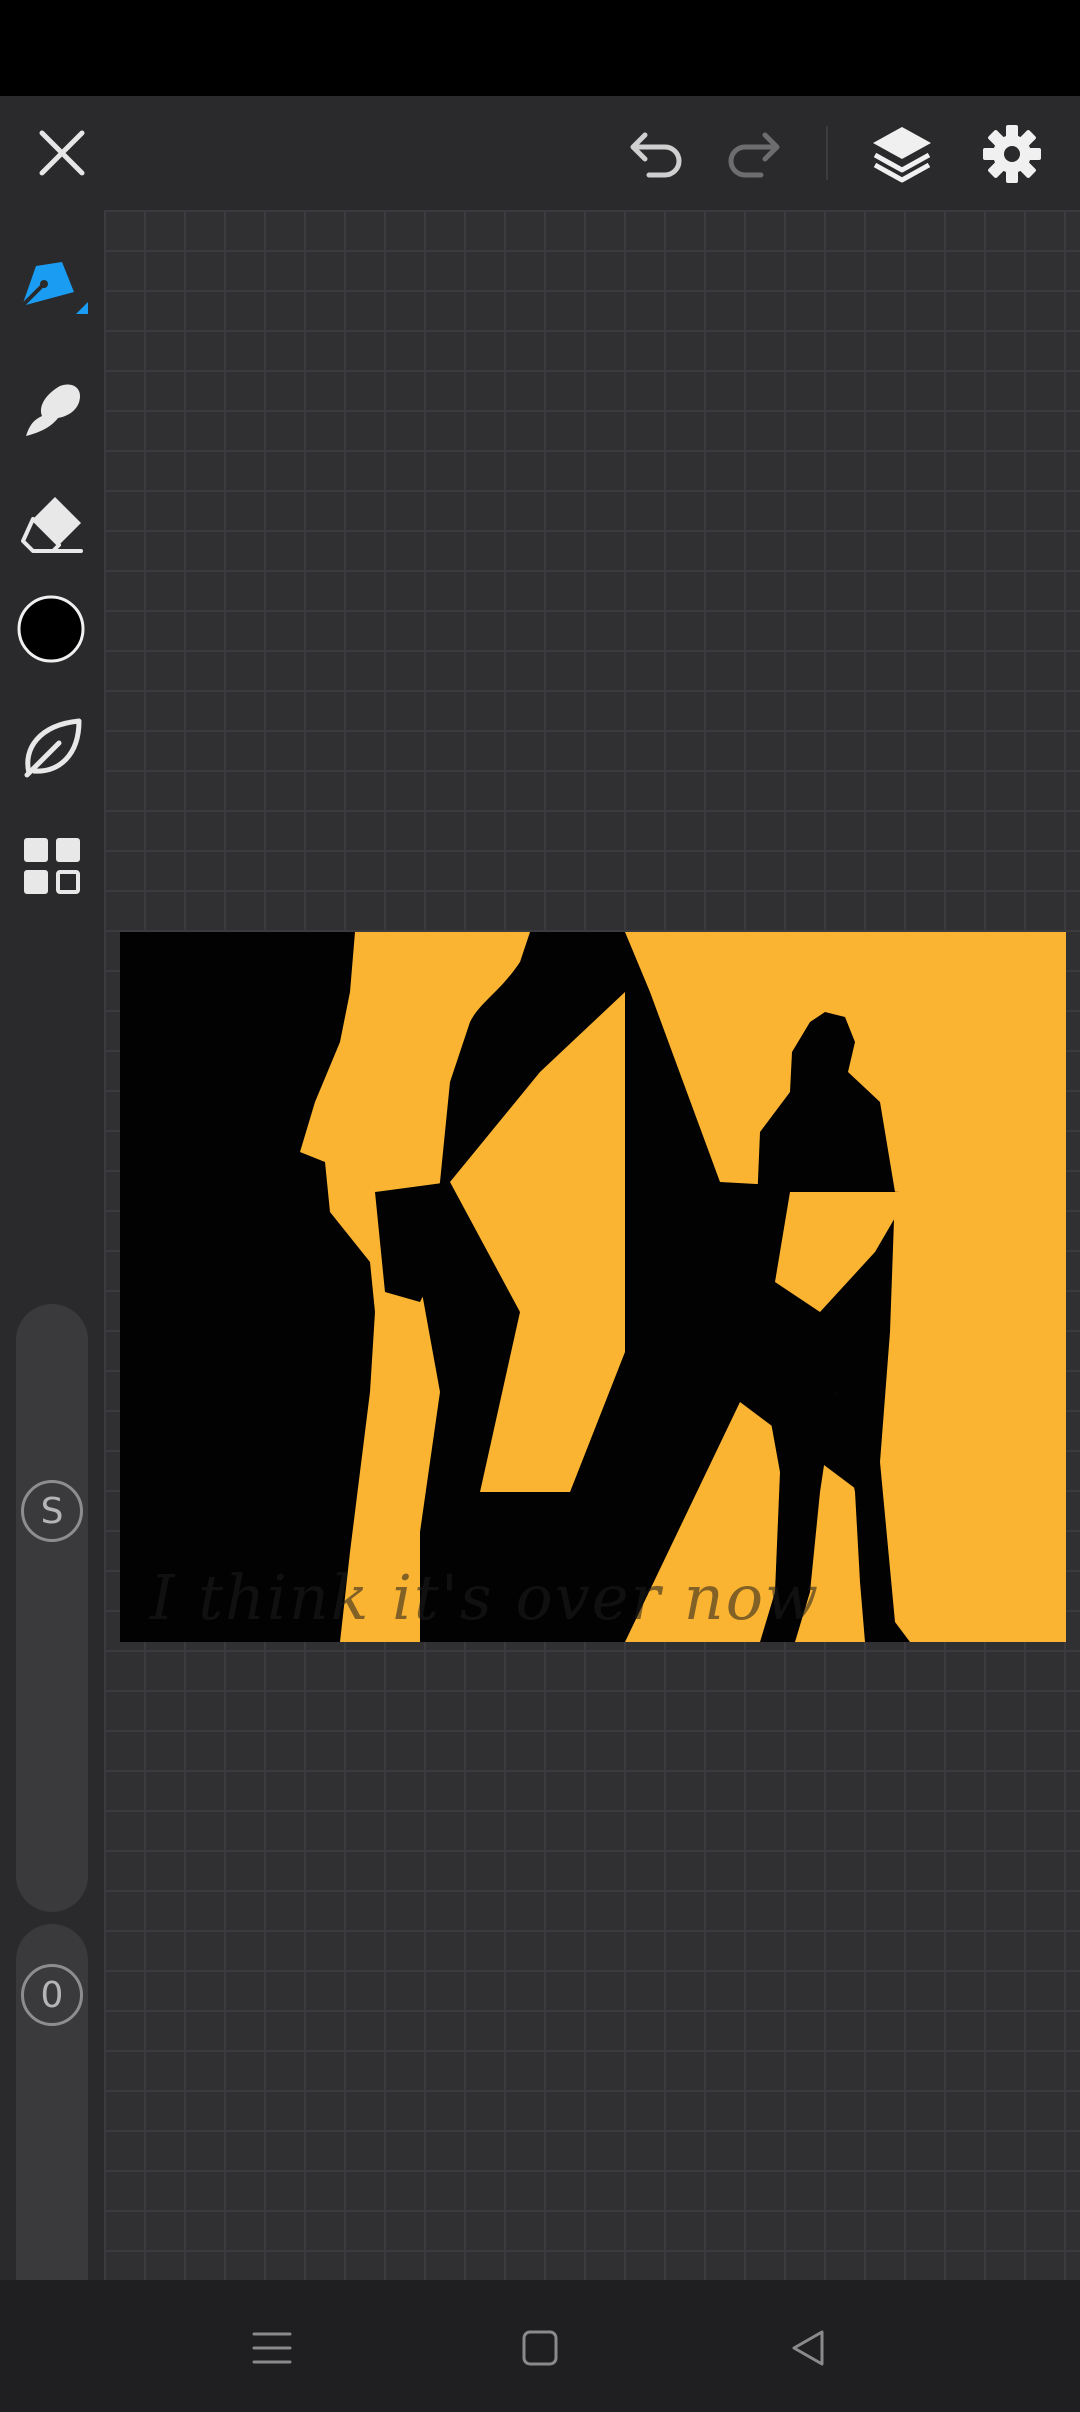 This screenshot has height=2412, width=1080. What do you see at coordinates (52, 1608) in the screenshot?
I see `brush-size-slider: S` at bounding box center [52, 1608].